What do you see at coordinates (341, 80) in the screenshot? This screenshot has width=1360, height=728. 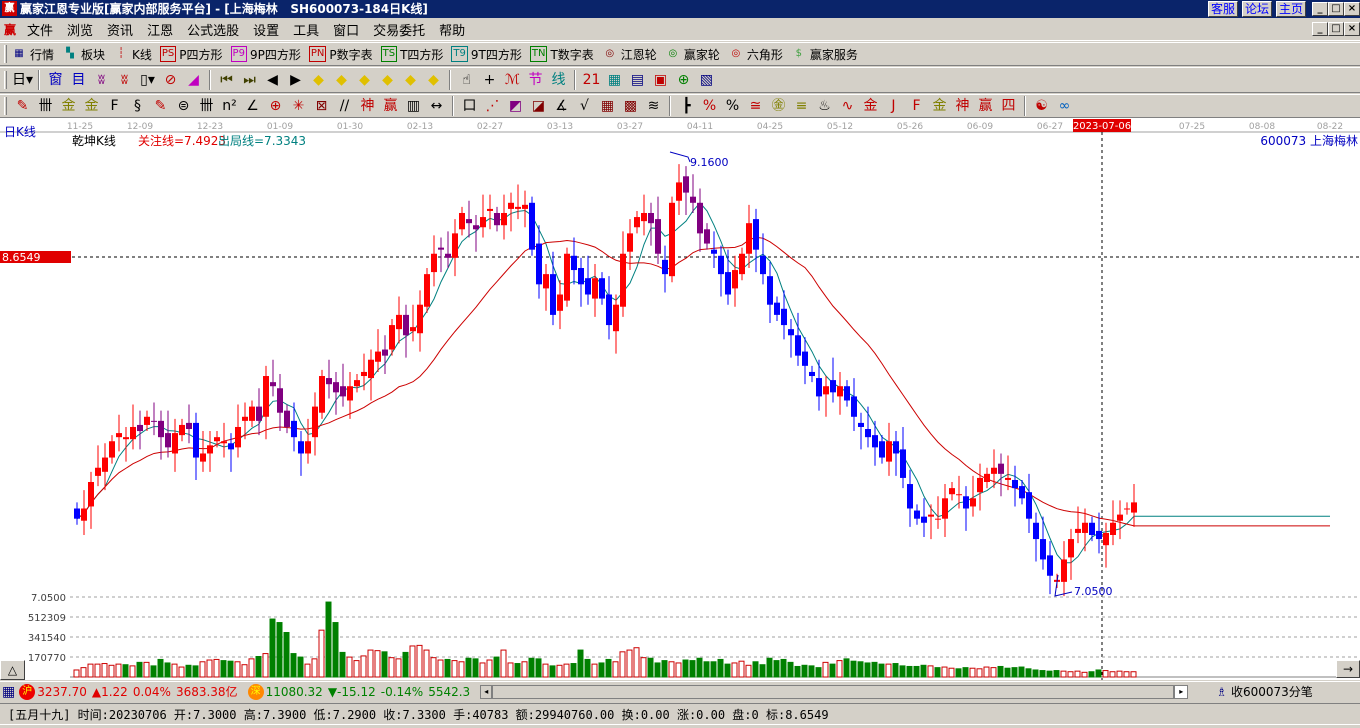 I see `nav-right-icon: ◆` at bounding box center [341, 80].